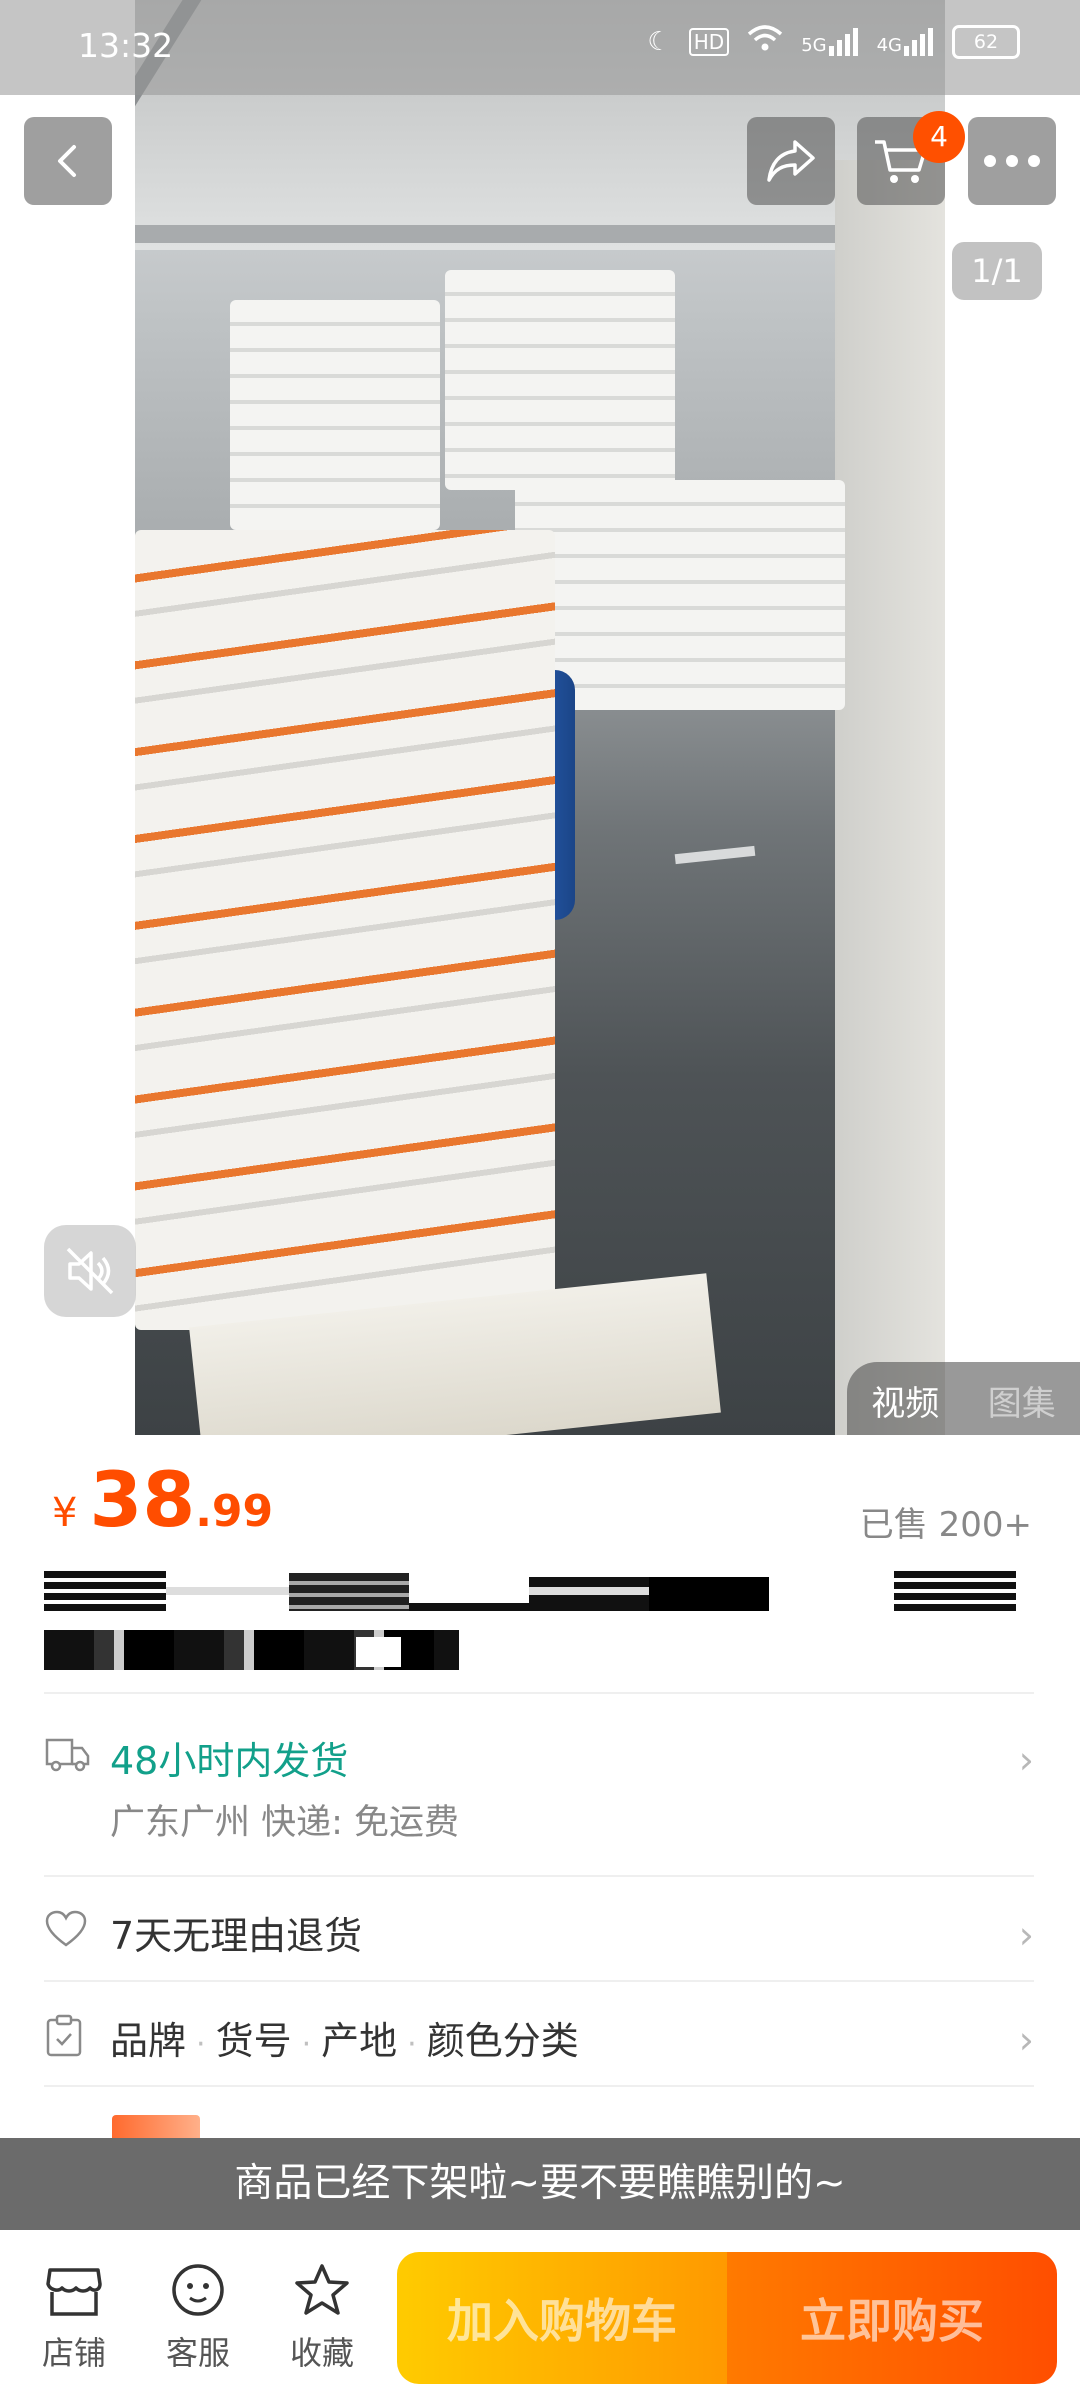 The image size is (1080, 2408). I want to click on chevron-left-icon, so click(67, 161).